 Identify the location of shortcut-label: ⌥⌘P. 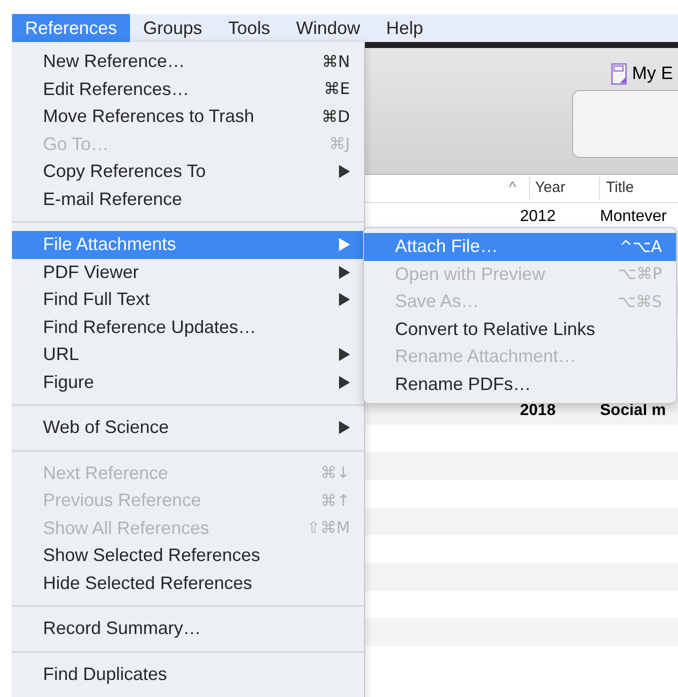
(640, 274).